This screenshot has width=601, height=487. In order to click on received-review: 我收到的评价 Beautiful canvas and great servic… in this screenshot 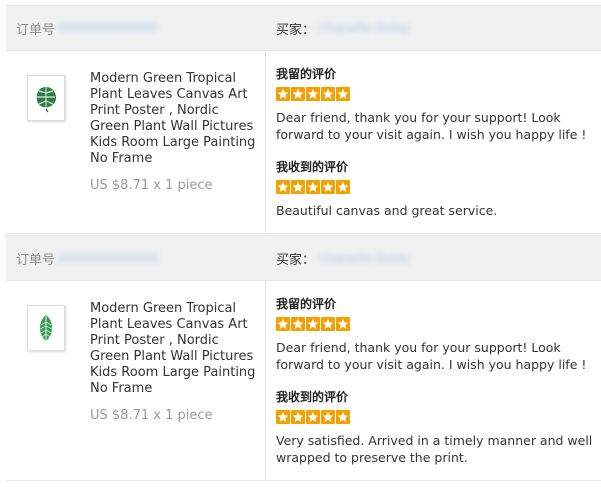, I will do `click(436, 189)`.